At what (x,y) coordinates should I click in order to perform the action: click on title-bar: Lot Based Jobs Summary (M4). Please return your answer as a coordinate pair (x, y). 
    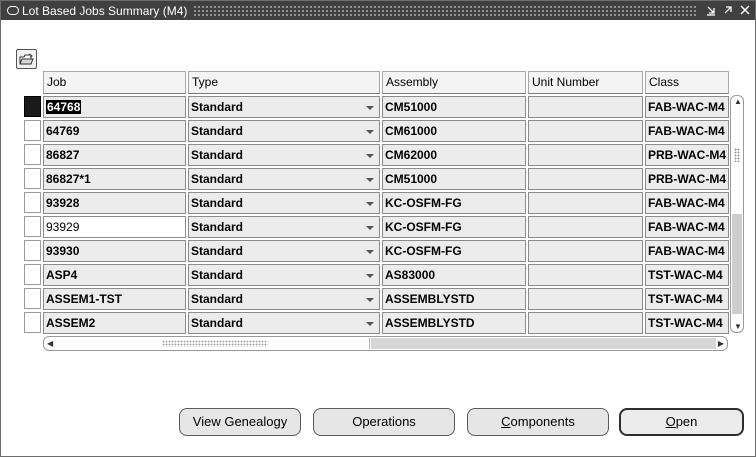
    Looking at the image, I should click on (378, 10).